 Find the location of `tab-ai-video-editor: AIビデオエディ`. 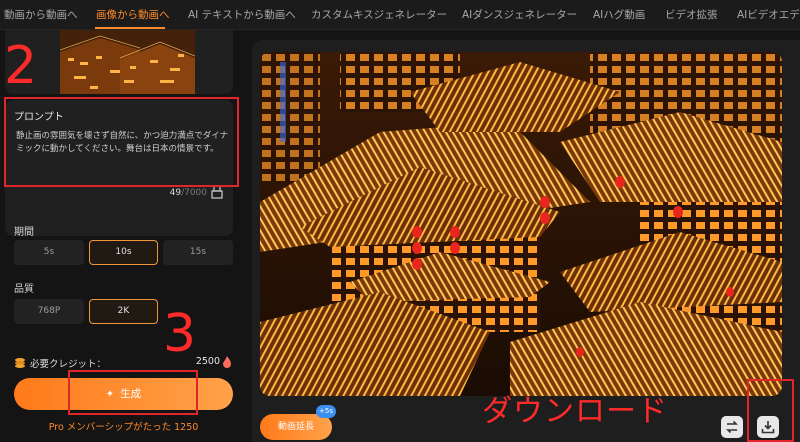

tab-ai-video-editor: AIビデオエディ is located at coordinates (768, 14).